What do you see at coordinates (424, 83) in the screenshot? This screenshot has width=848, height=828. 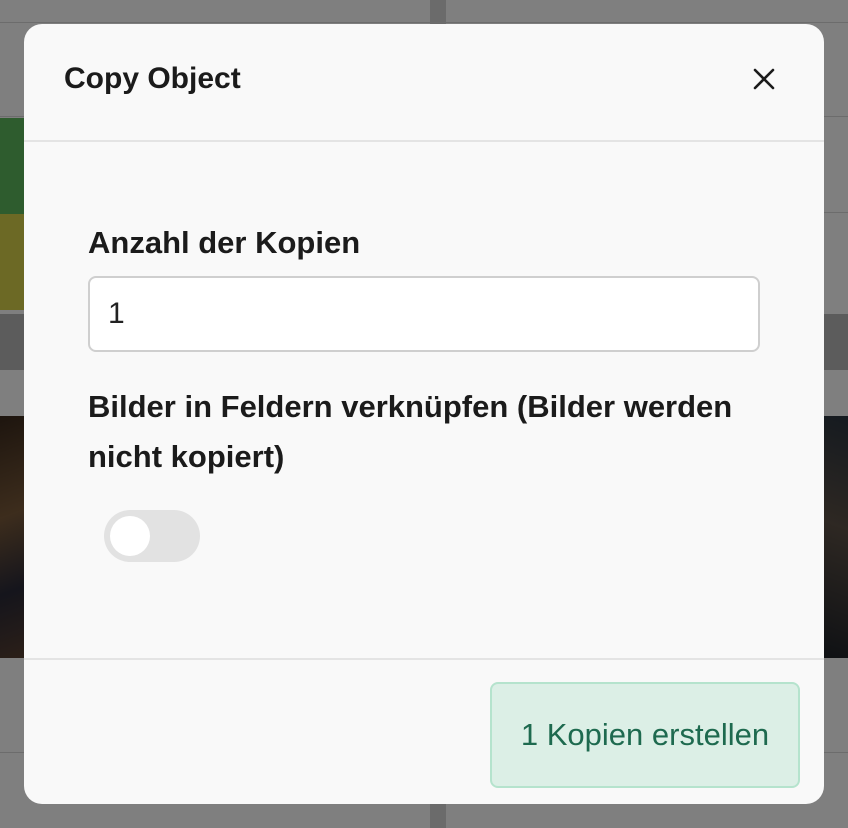 I see `dialog-header: Copy Object` at bounding box center [424, 83].